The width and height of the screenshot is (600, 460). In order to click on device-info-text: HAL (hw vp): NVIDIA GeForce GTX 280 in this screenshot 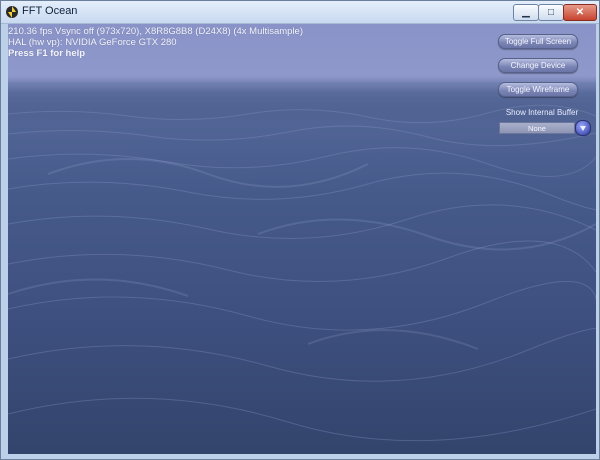, I will do `click(92, 42)`.